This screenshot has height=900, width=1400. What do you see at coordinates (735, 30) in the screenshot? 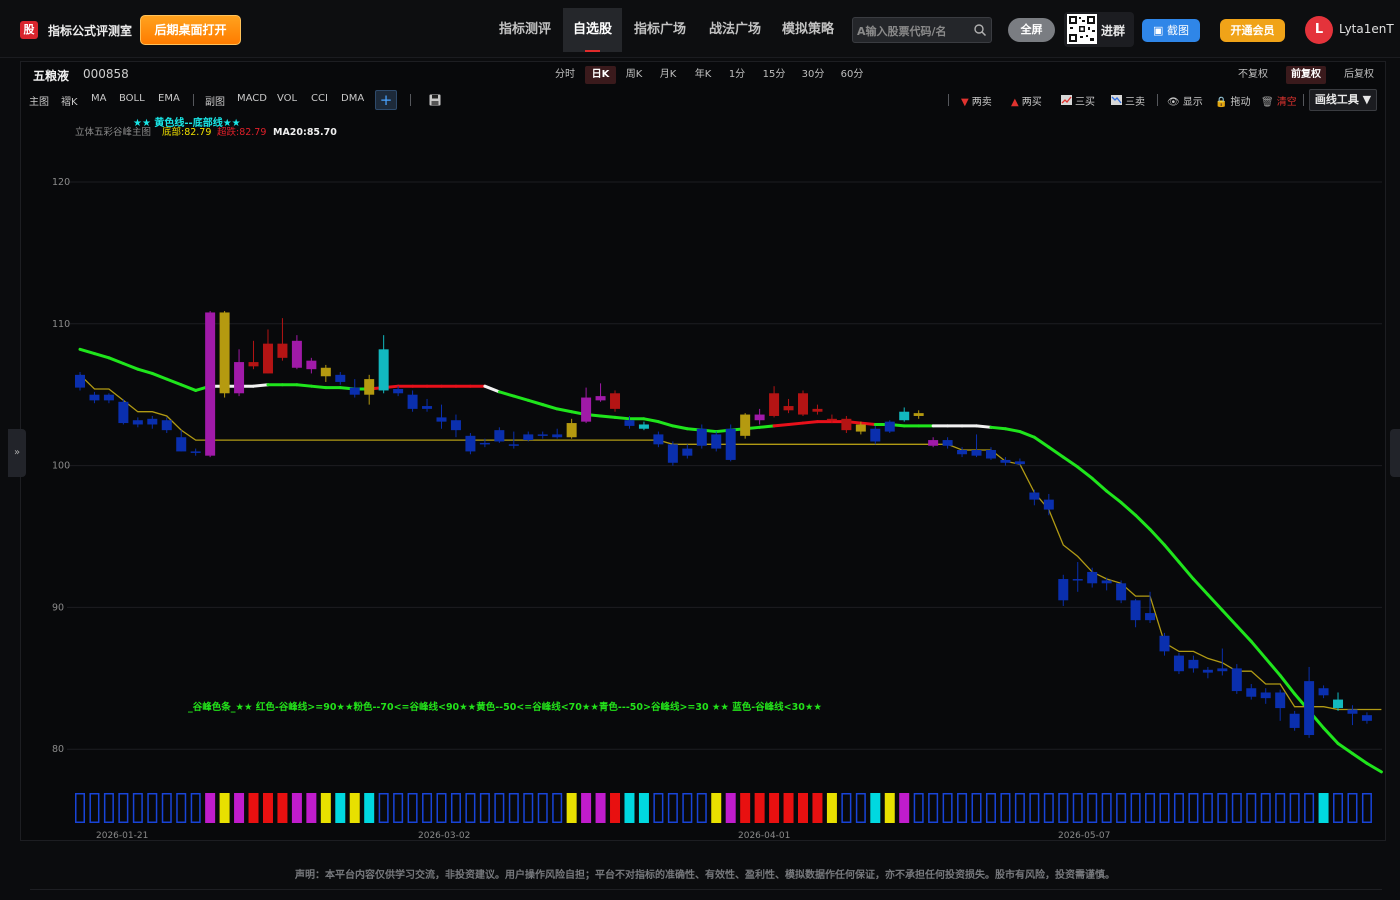
I see `nav-item-strategy-square: 战法广场` at bounding box center [735, 30].